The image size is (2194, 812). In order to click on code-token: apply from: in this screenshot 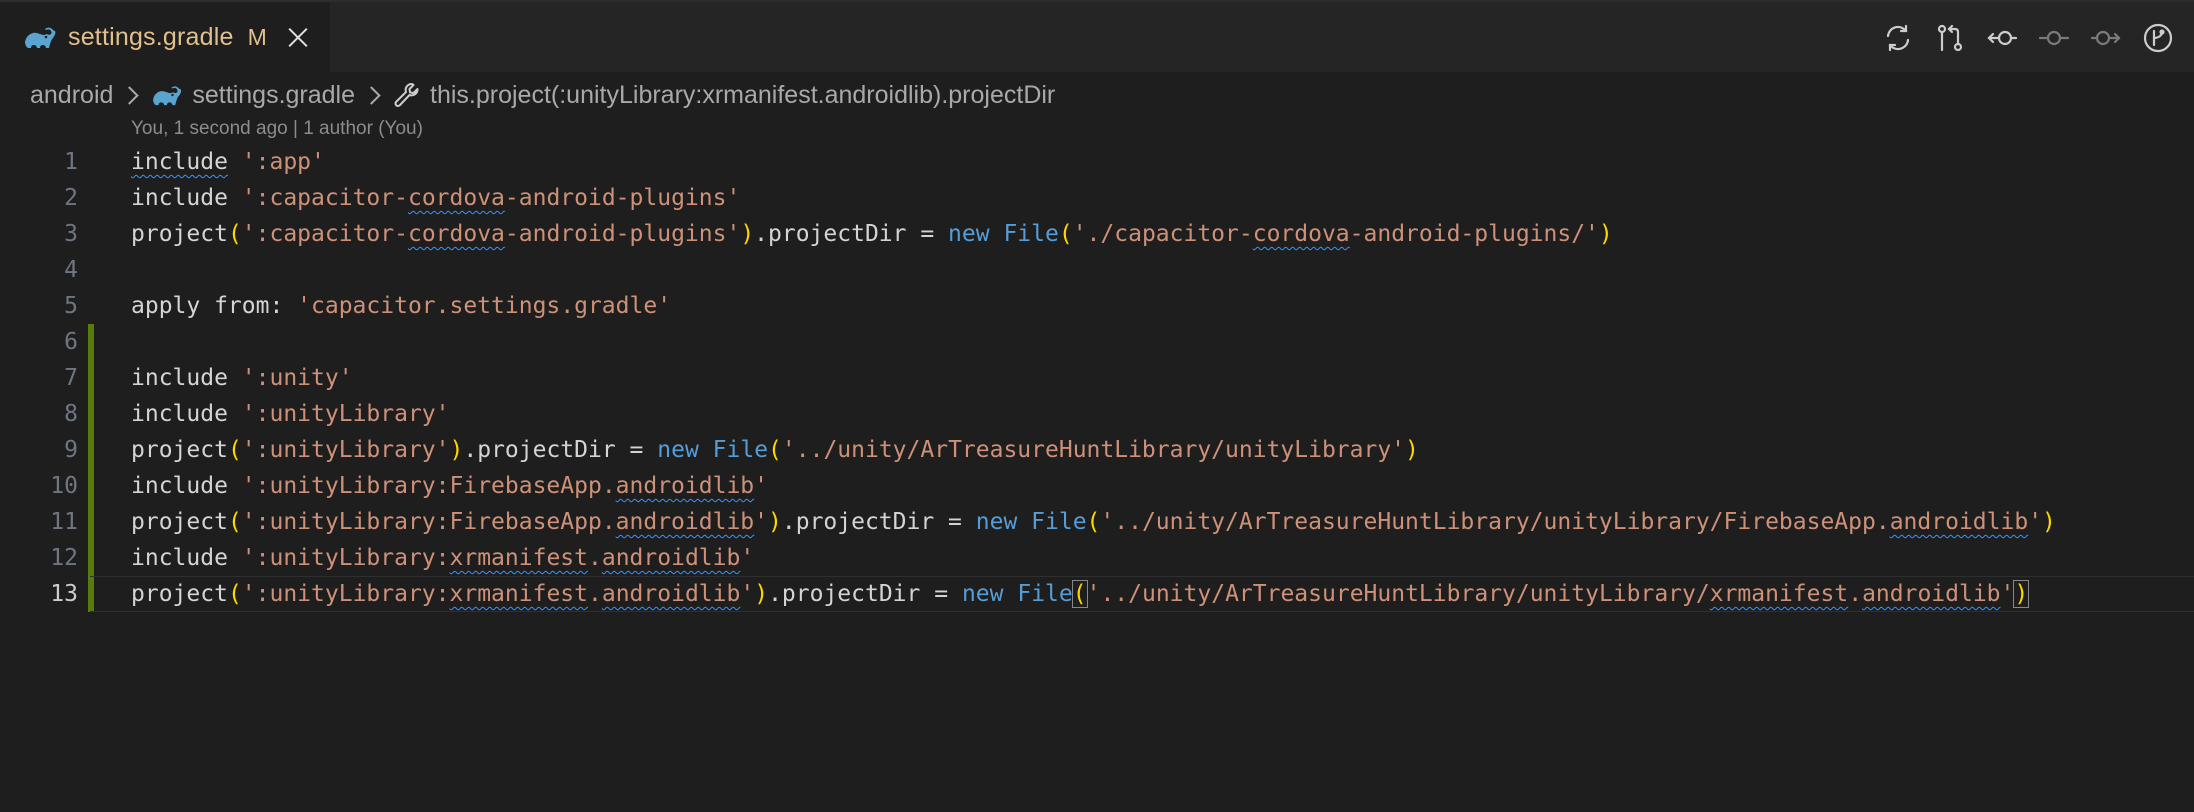, I will do `click(214, 306)`.